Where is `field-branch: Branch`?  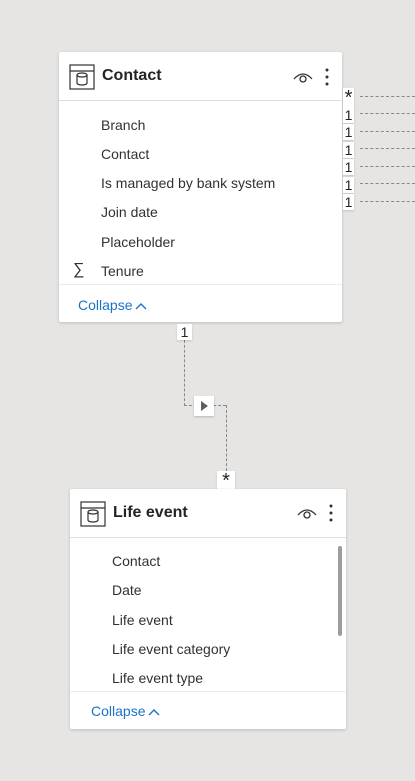 field-branch: Branch is located at coordinates (123, 125).